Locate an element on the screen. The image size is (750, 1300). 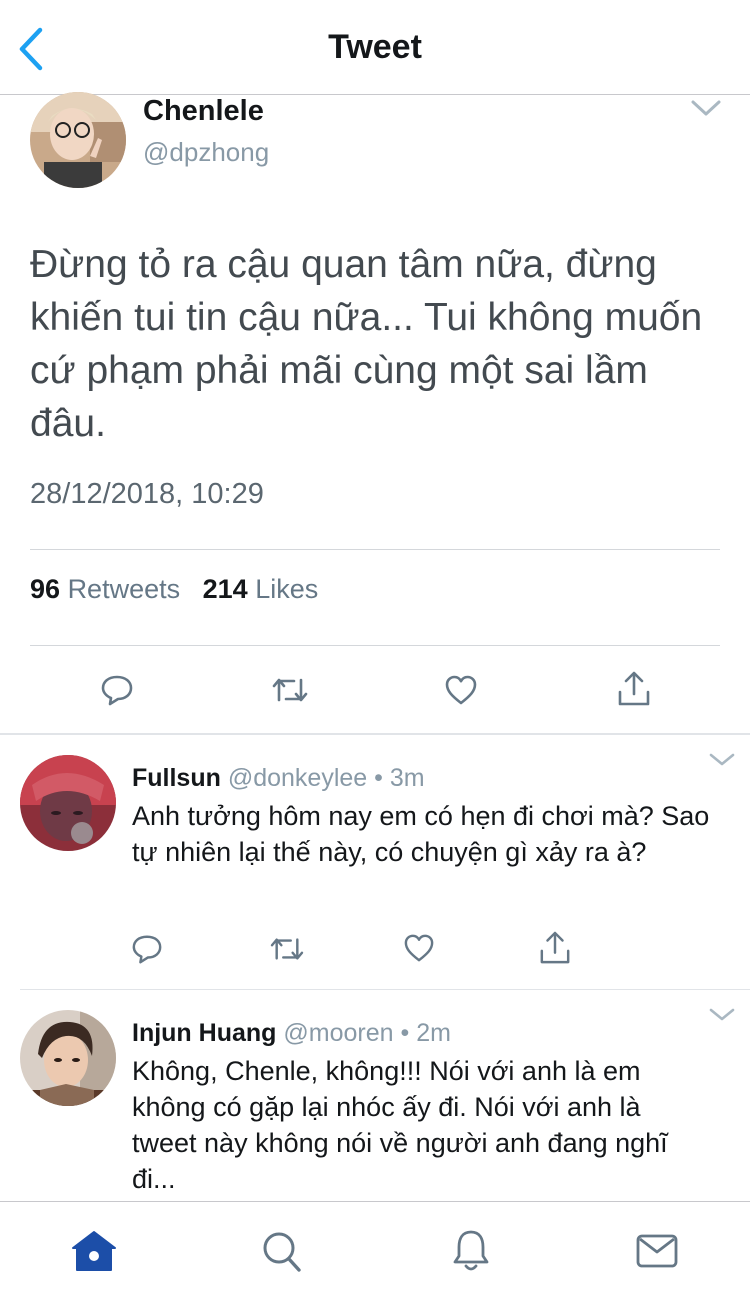
tweet-timestamp: 28/12/2018, 10:29 is located at coordinates (147, 494).